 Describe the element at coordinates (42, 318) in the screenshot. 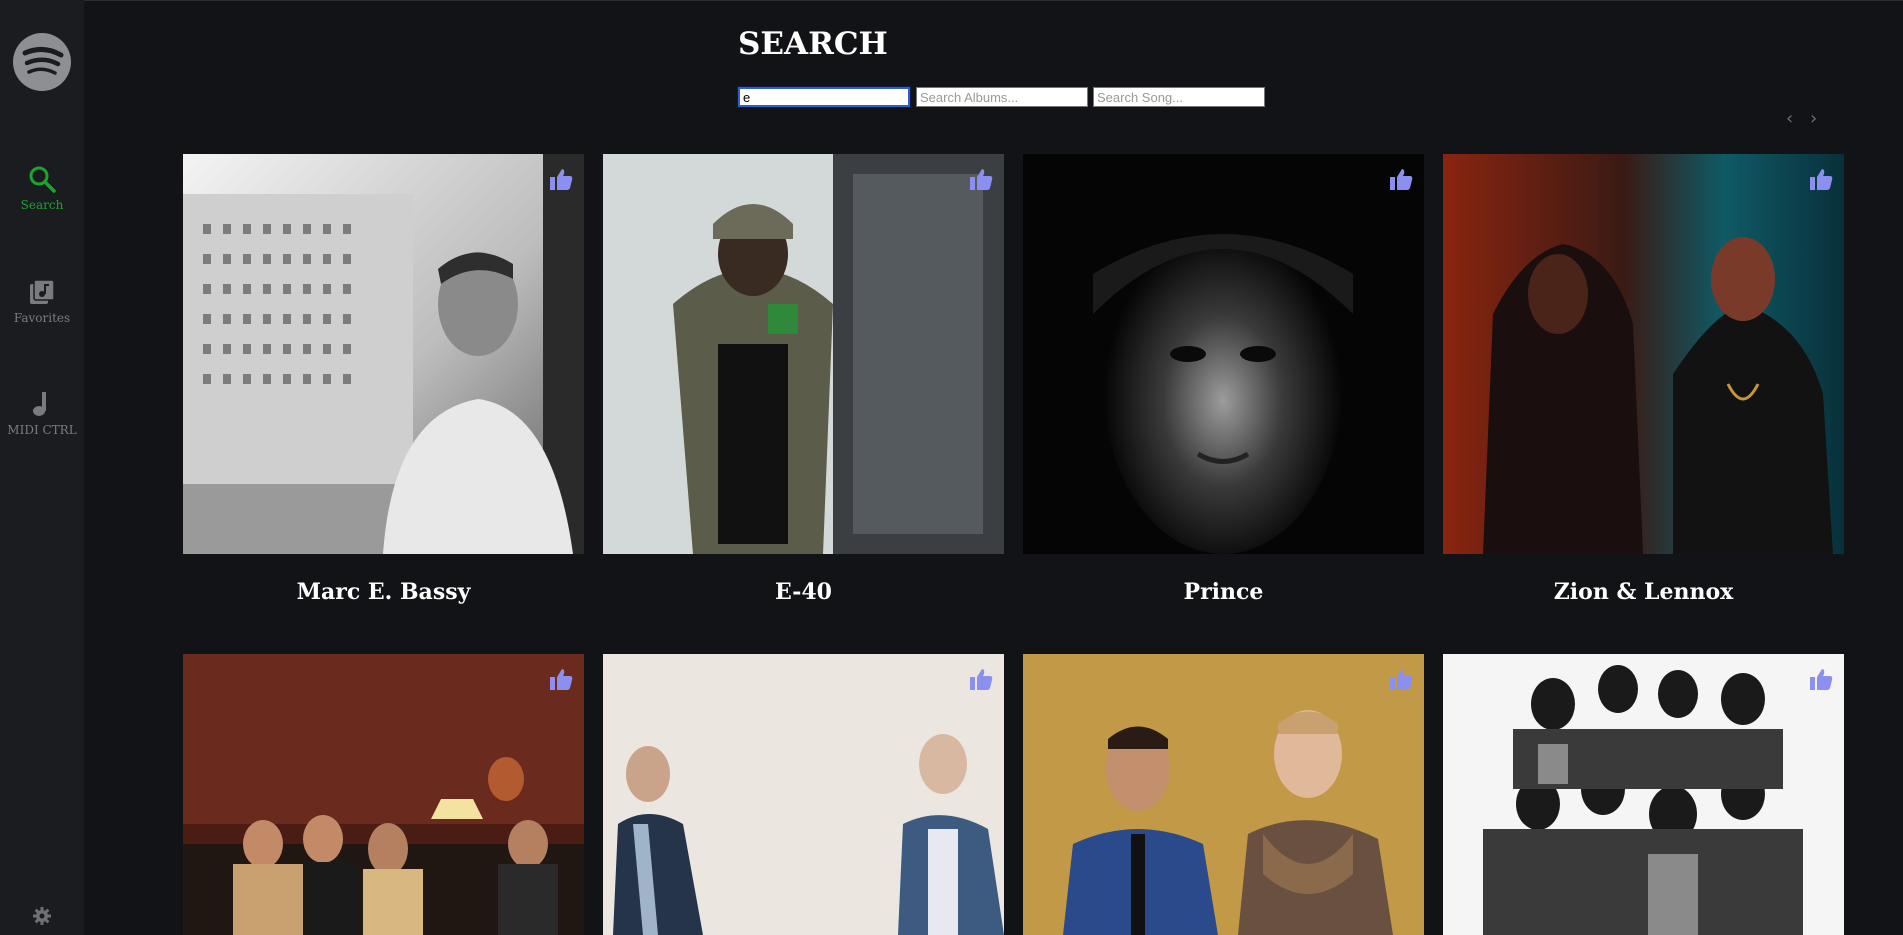

I see `sidebar-item-label: Favorites` at that location.